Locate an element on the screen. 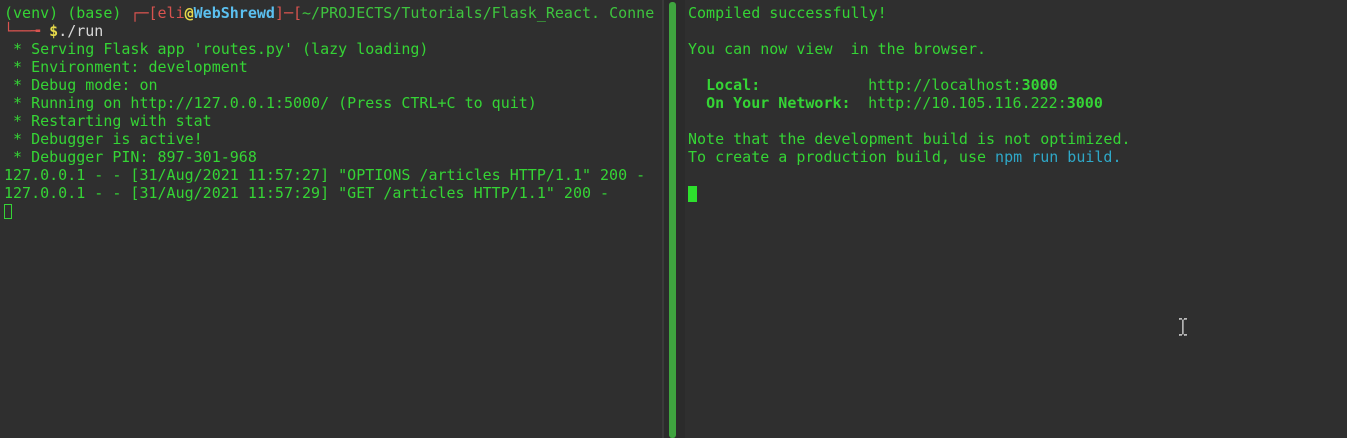 The width and height of the screenshot is (1347, 438). pane-scrollbar is located at coordinates (672, 220).